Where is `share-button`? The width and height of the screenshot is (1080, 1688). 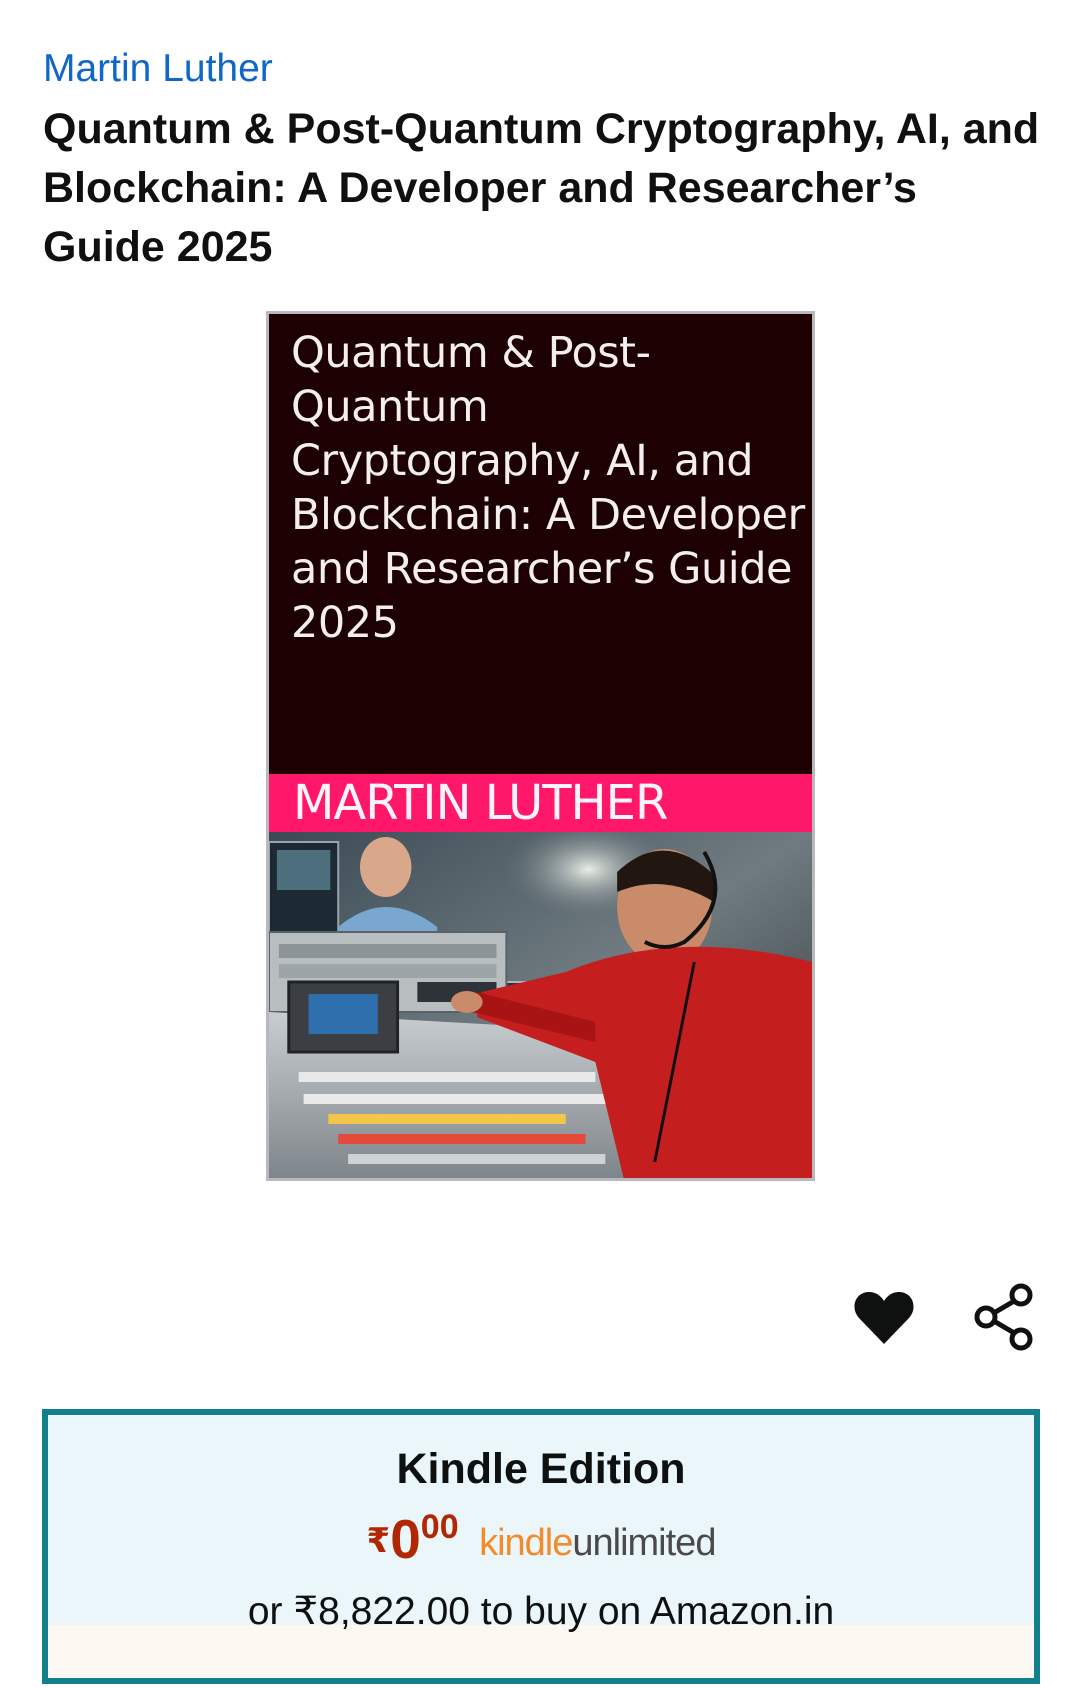 share-button is located at coordinates (1005, 1317).